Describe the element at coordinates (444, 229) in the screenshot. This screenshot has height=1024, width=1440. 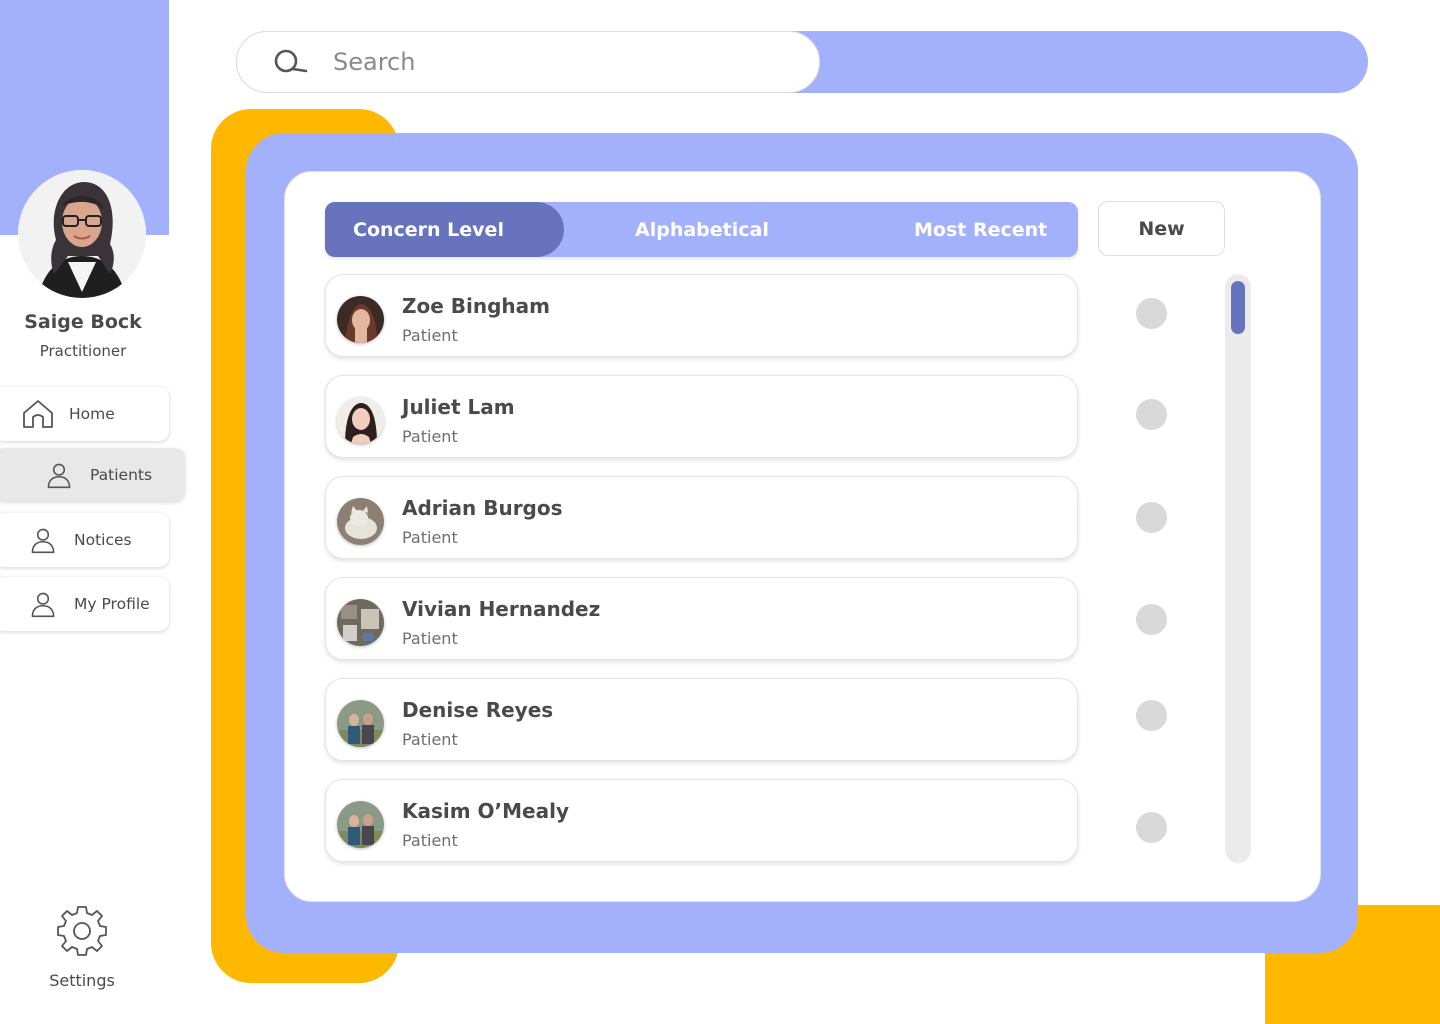
I see `tab-concern-level: Concern Level` at that location.